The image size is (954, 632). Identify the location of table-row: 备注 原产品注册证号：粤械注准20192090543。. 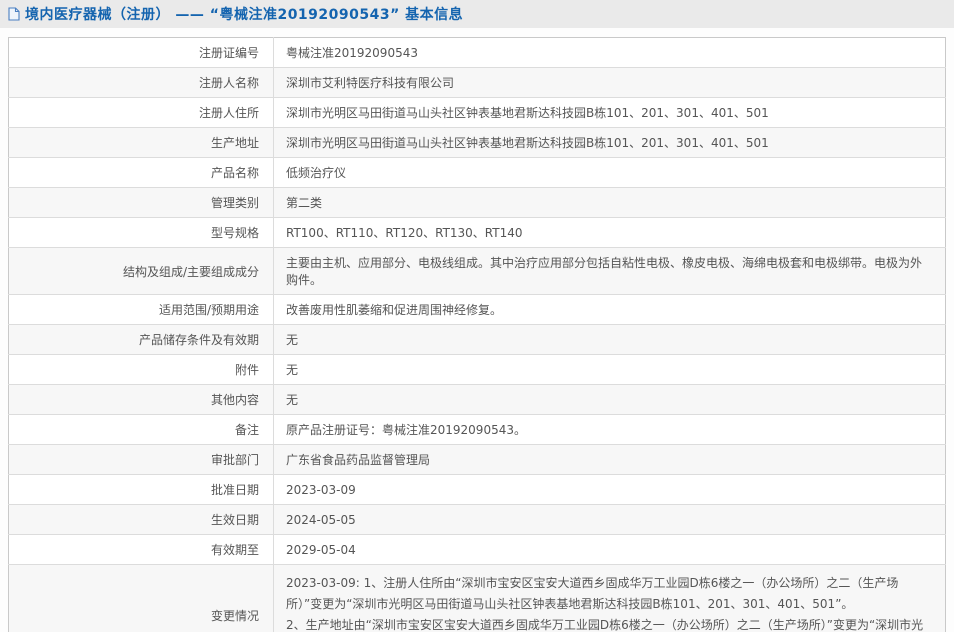
(477, 429).